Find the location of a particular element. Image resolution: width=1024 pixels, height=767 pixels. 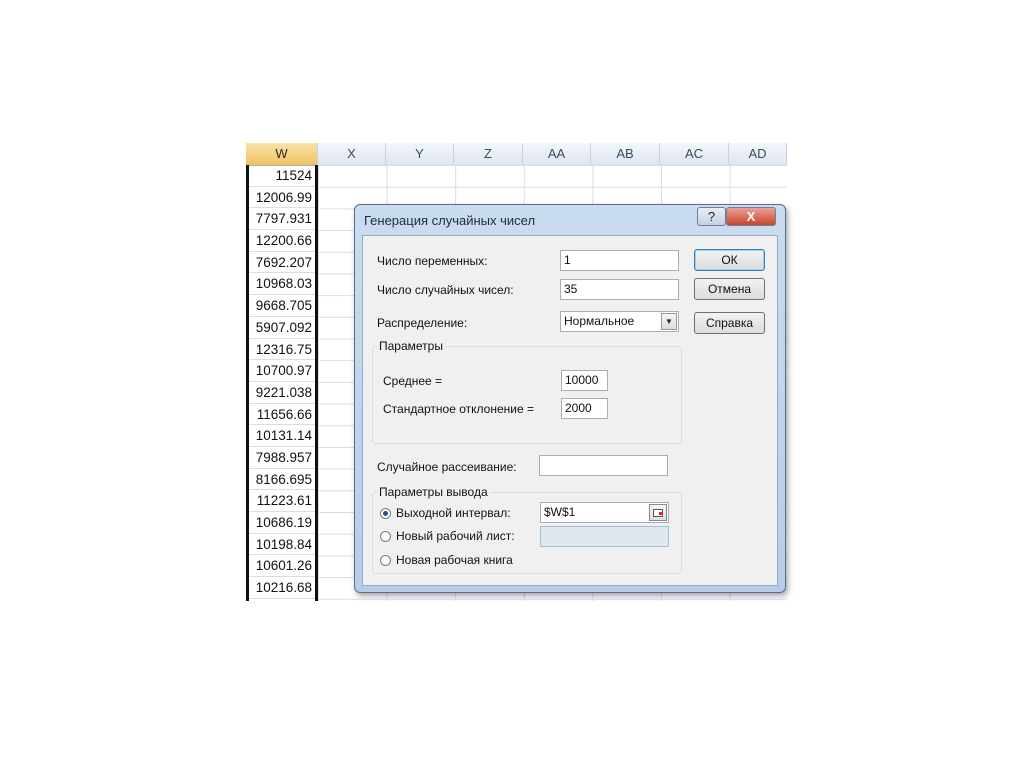

num-random-label: Число случайных чисел: is located at coordinates (445, 290).